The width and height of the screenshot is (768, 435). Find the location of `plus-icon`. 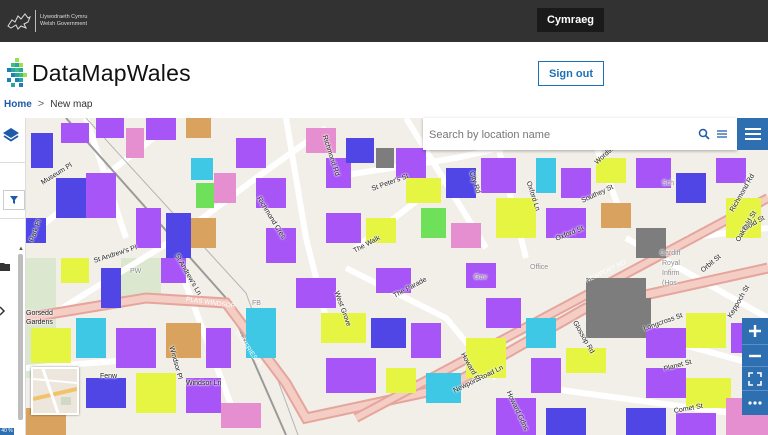

plus-icon is located at coordinates (755, 331).